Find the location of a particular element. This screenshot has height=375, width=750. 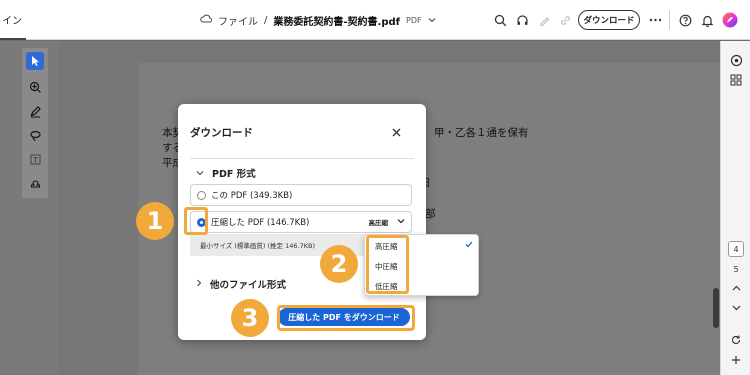

zoom-in-icon is located at coordinates (736, 360).